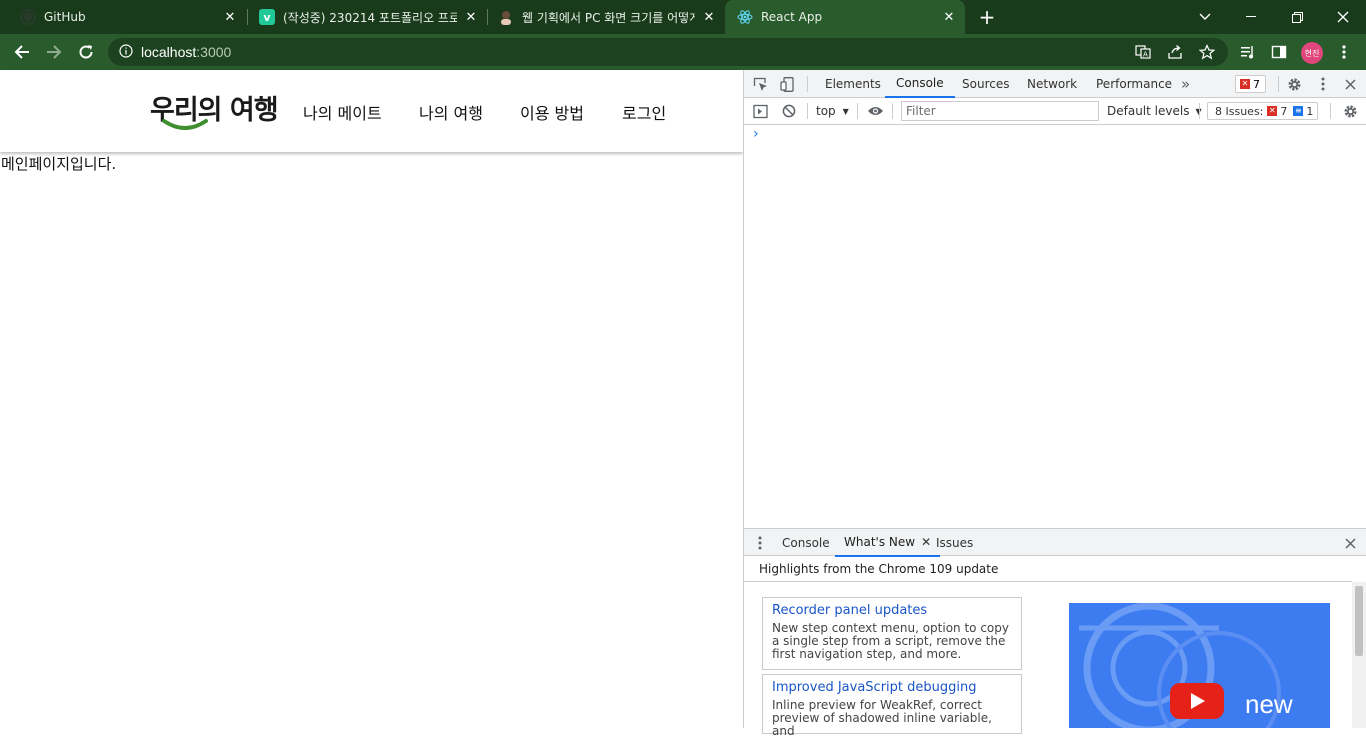  I want to click on browser-tab-react-app: React App ✕, so click(845, 17).